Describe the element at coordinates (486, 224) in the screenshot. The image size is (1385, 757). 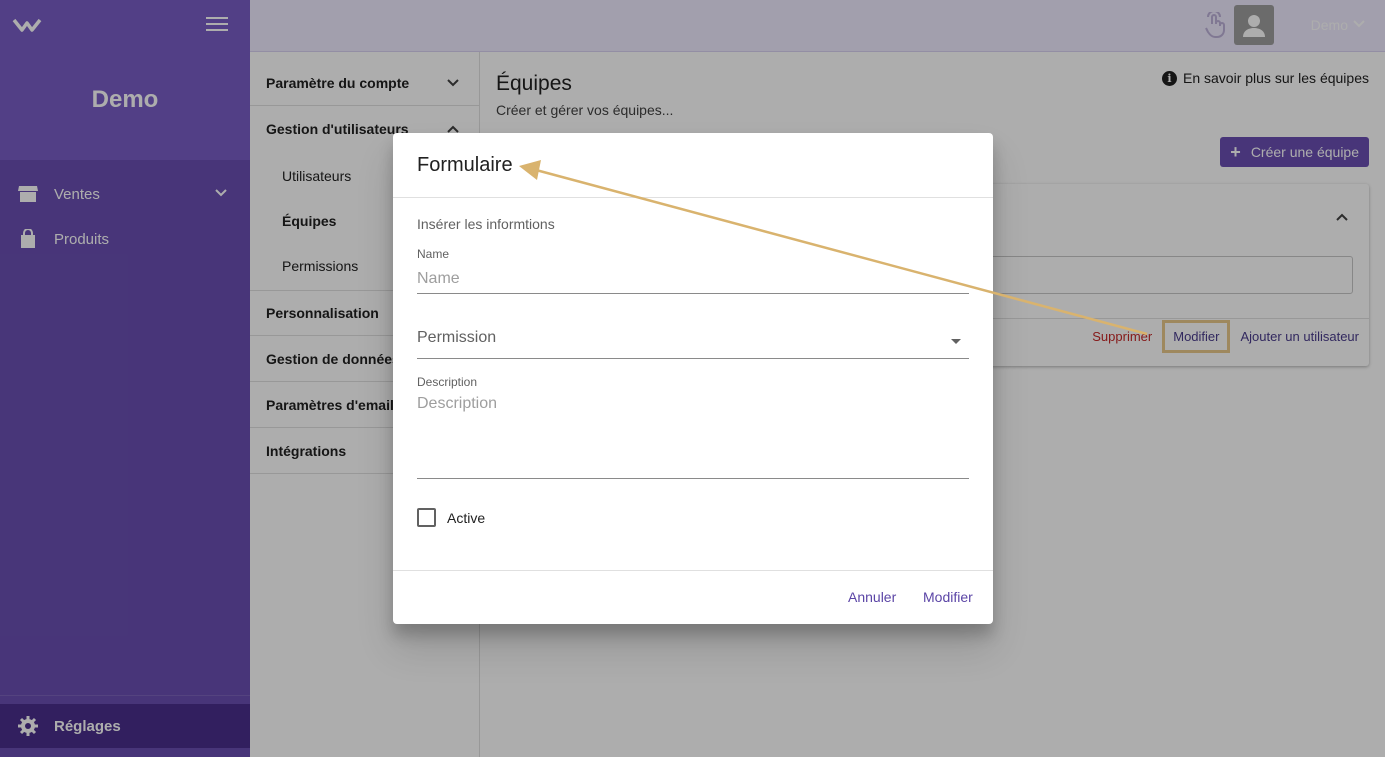
I see `dialog-hint: Insérer les informtions` at that location.